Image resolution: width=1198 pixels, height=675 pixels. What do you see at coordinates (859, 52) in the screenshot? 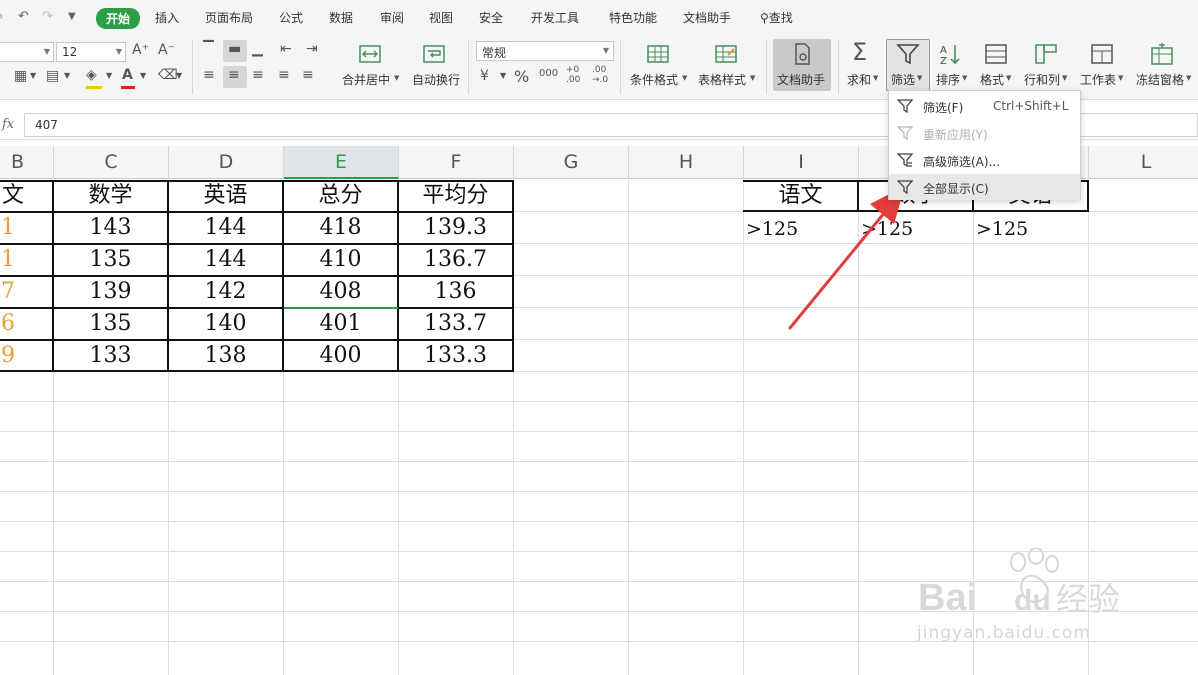
I see `sum-icon: Σ` at bounding box center [859, 52].